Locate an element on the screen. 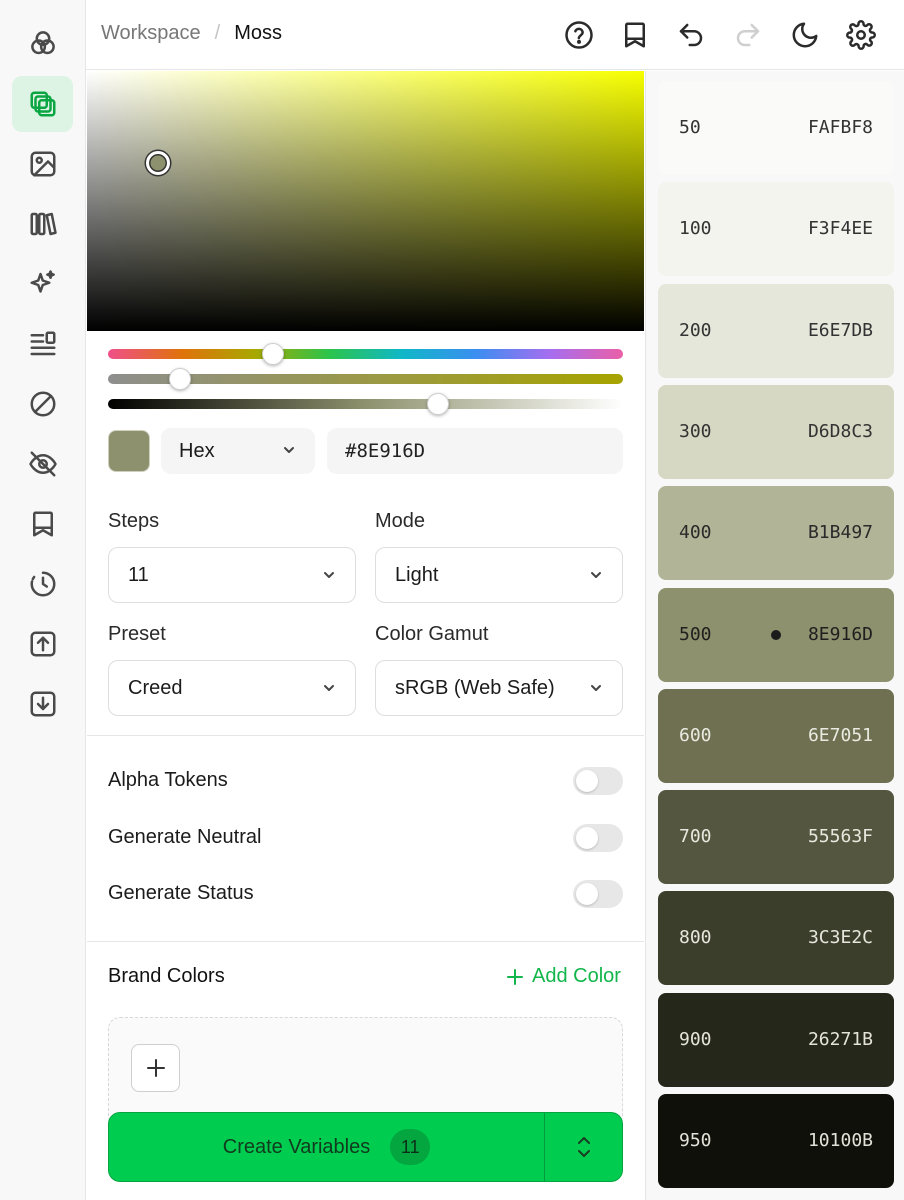 Image resolution: width=904 pixels, height=1200 pixels. generate-status-toggle is located at coordinates (598, 894).